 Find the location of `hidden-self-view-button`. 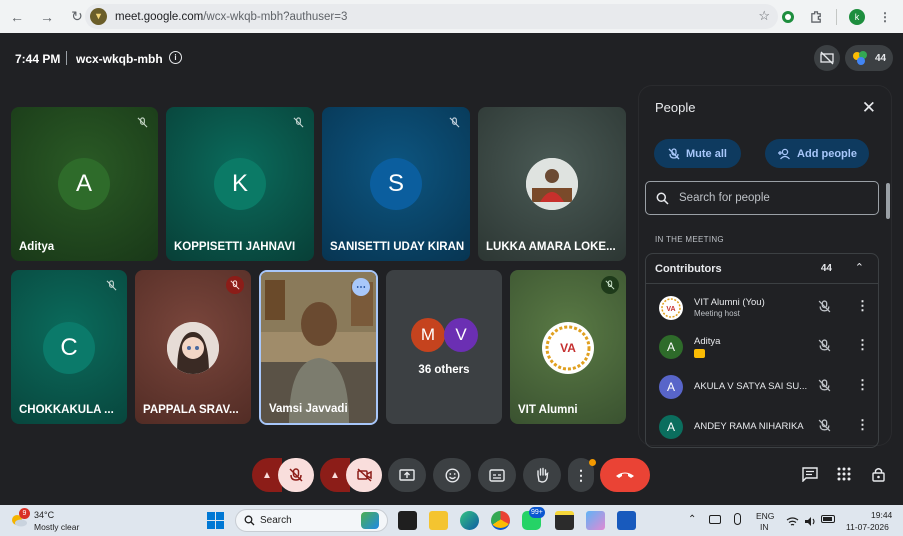

hidden-self-view-button is located at coordinates (827, 58).